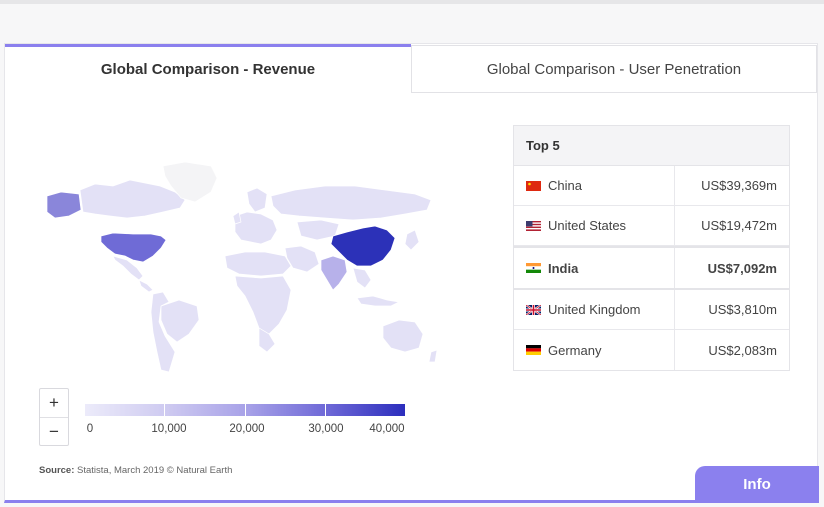  What do you see at coordinates (533, 309) in the screenshot?
I see `uk-flag-icon` at bounding box center [533, 309].